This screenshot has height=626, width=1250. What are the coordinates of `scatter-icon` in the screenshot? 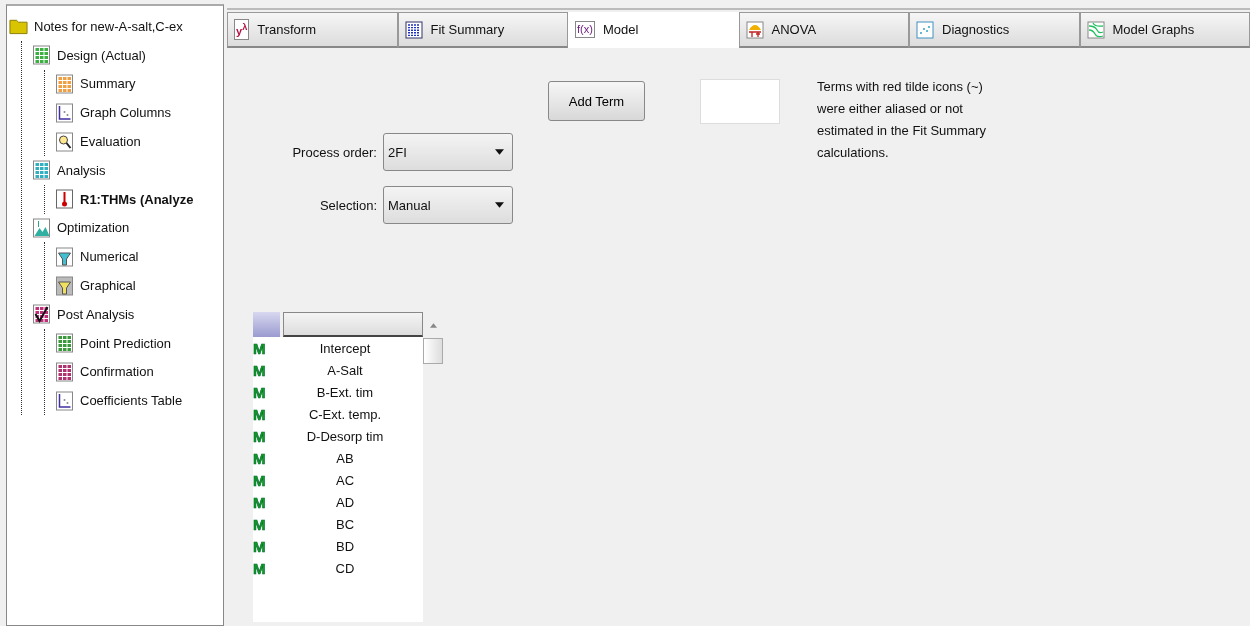 It's located at (925, 29).